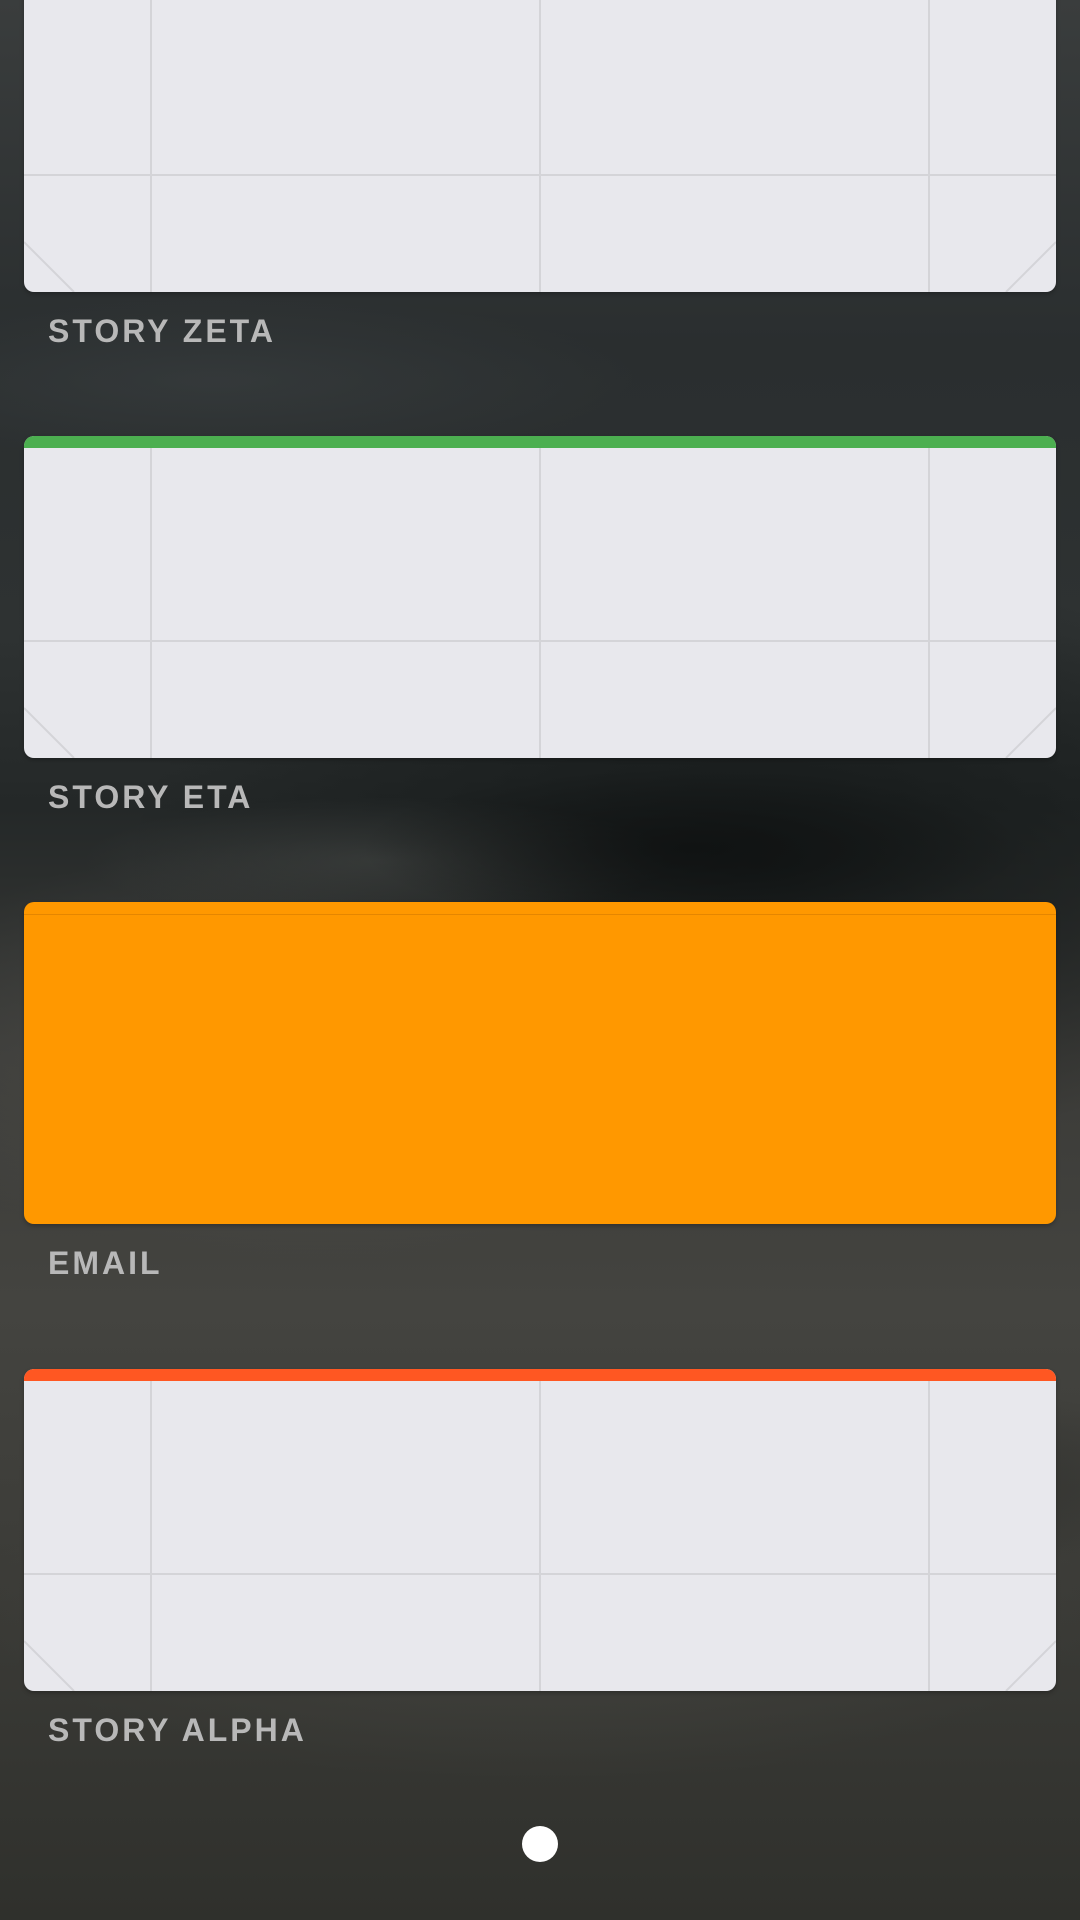  I want to click on story-eta-label: STORY ETA, so click(151, 797).